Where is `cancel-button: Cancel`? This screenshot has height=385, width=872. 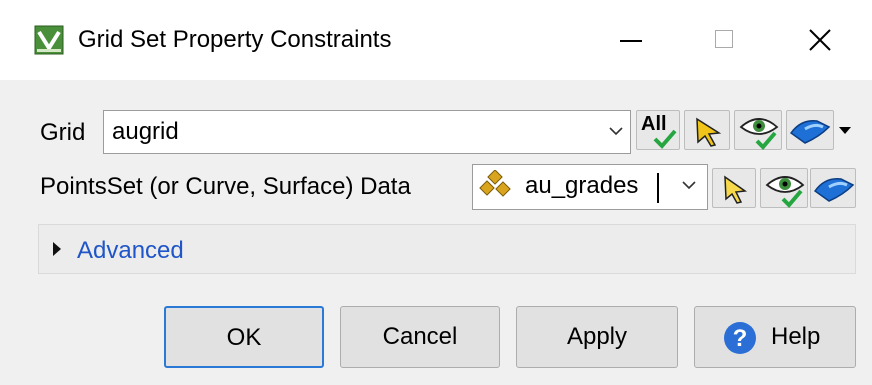
cancel-button: Cancel is located at coordinates (420, 337).